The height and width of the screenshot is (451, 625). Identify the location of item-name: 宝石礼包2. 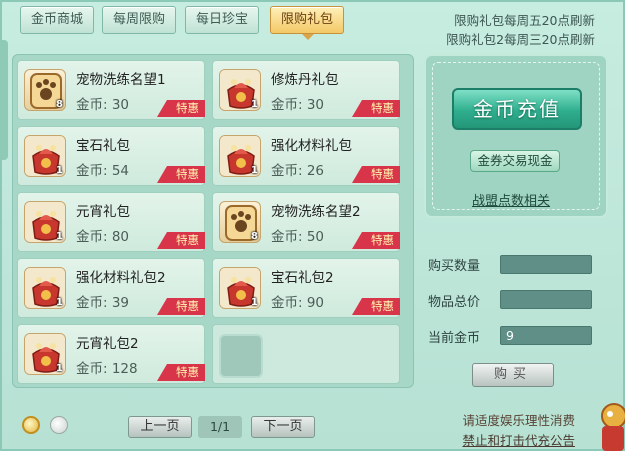
(302, 278).